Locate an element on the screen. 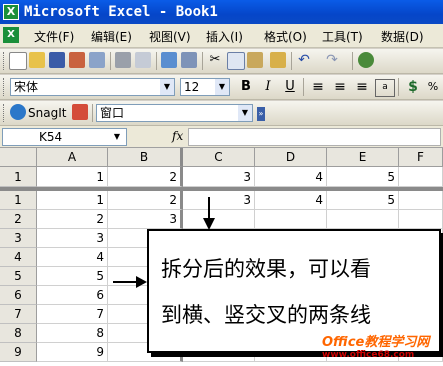  save-icon is located at coordinates (57, 60).